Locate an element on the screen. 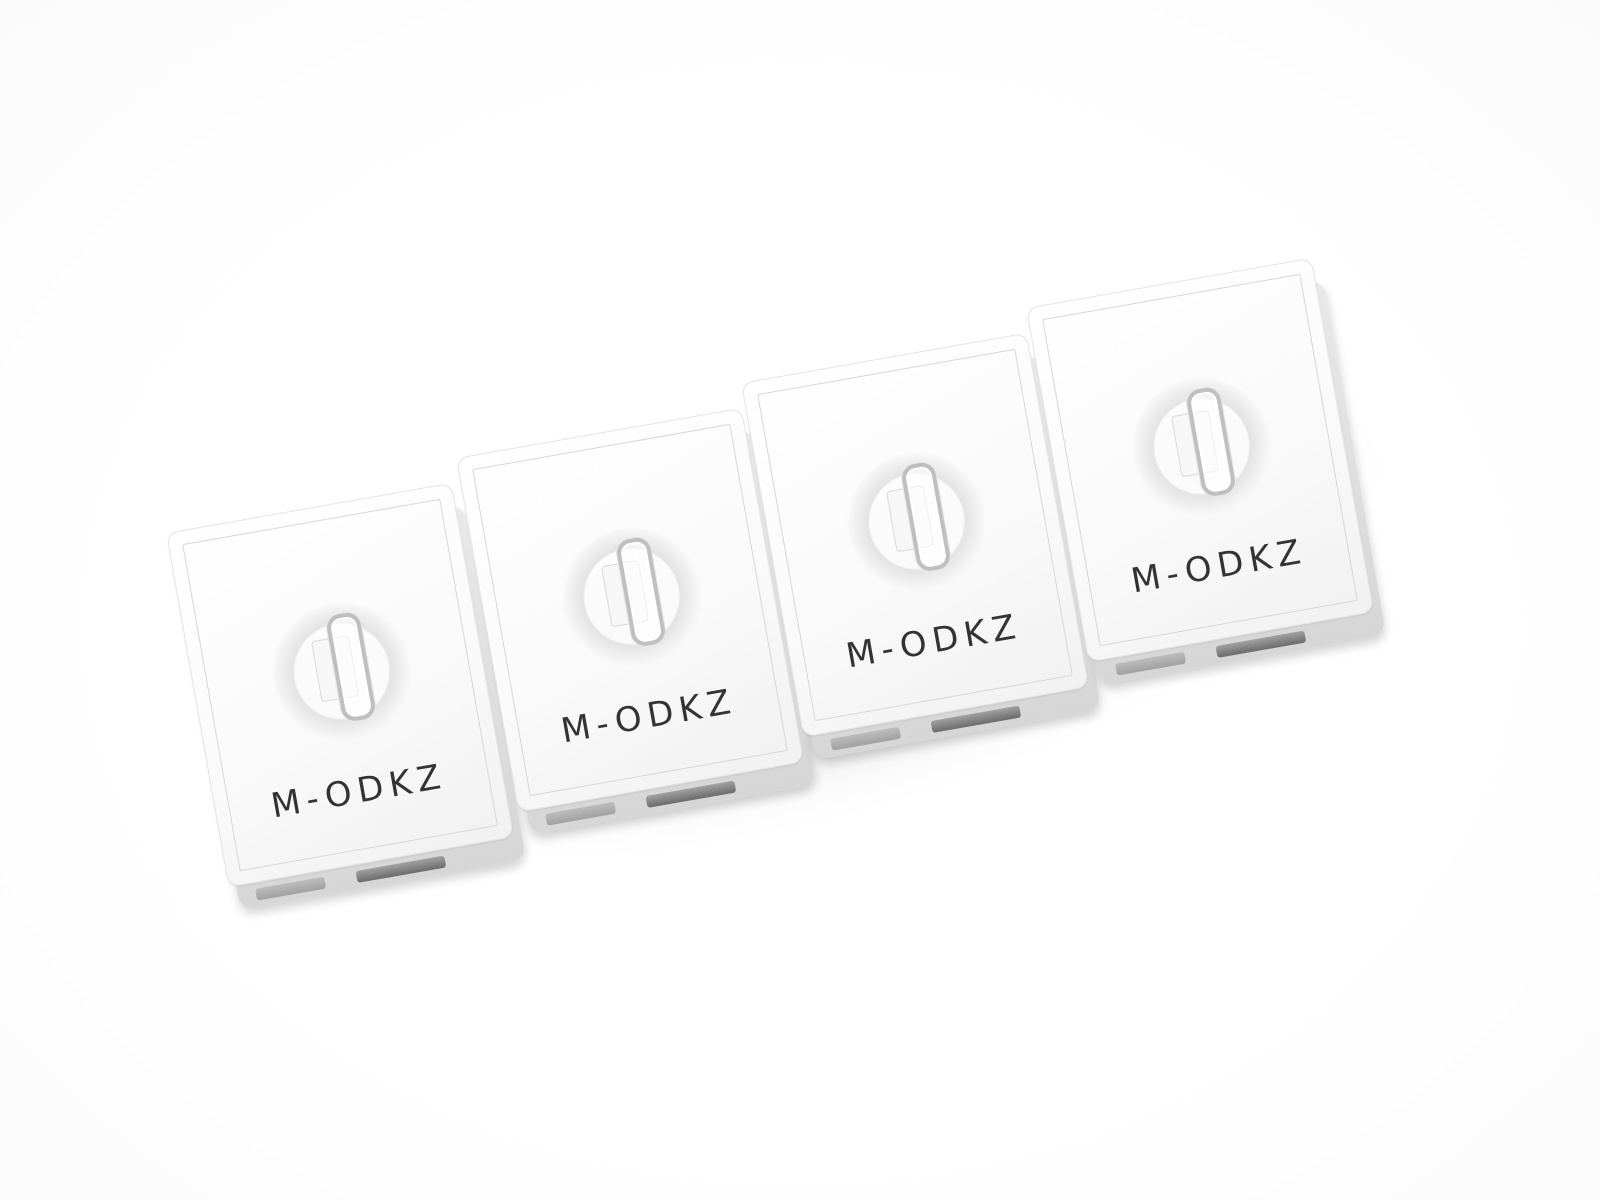  module-4: M-ODKZ is located at coordinates (1206, 471).